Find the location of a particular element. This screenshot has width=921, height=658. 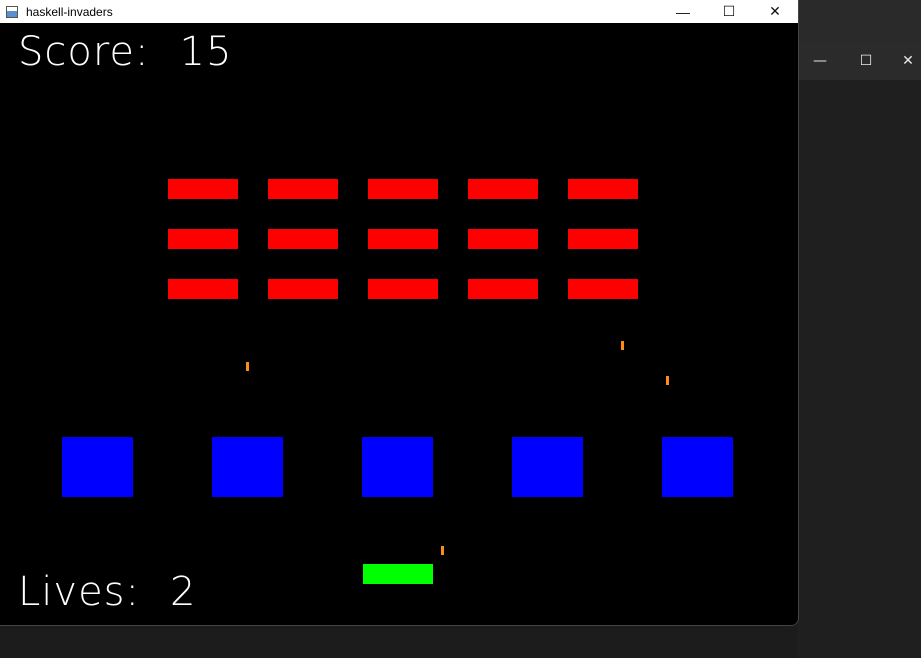

lives-label: Lives: is located at coordinates (79, 592).